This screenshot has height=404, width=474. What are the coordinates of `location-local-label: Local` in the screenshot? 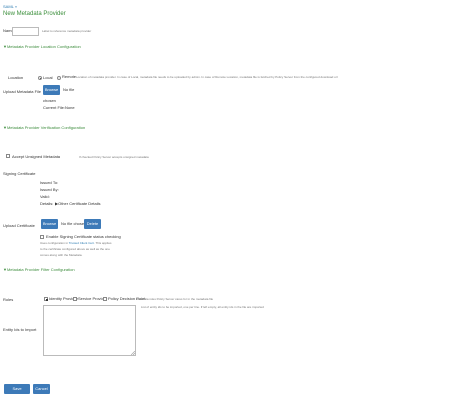 It's located at (48, 77).